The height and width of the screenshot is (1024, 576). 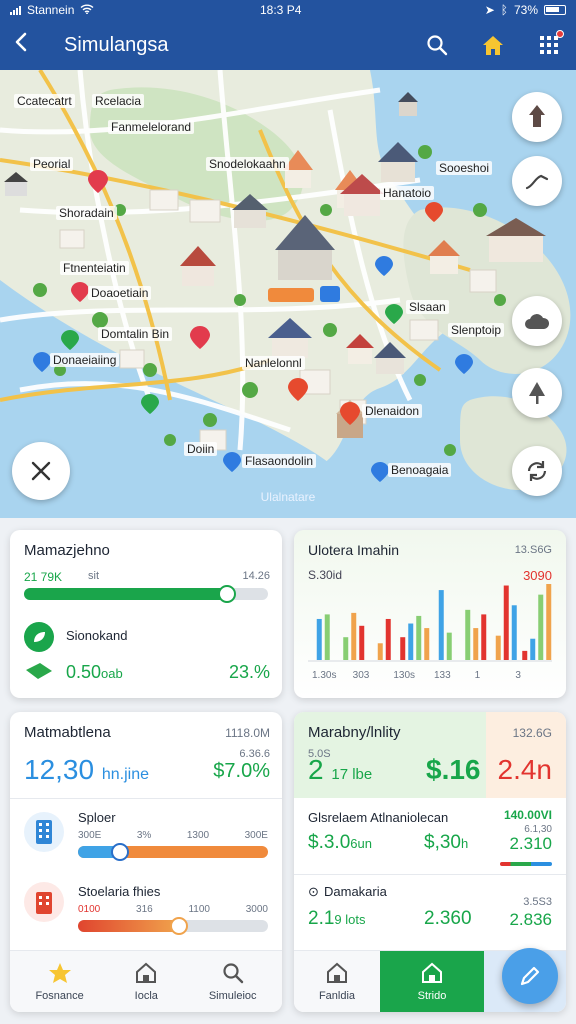 I want to click on grid-icon, so click(x=549, y=45).